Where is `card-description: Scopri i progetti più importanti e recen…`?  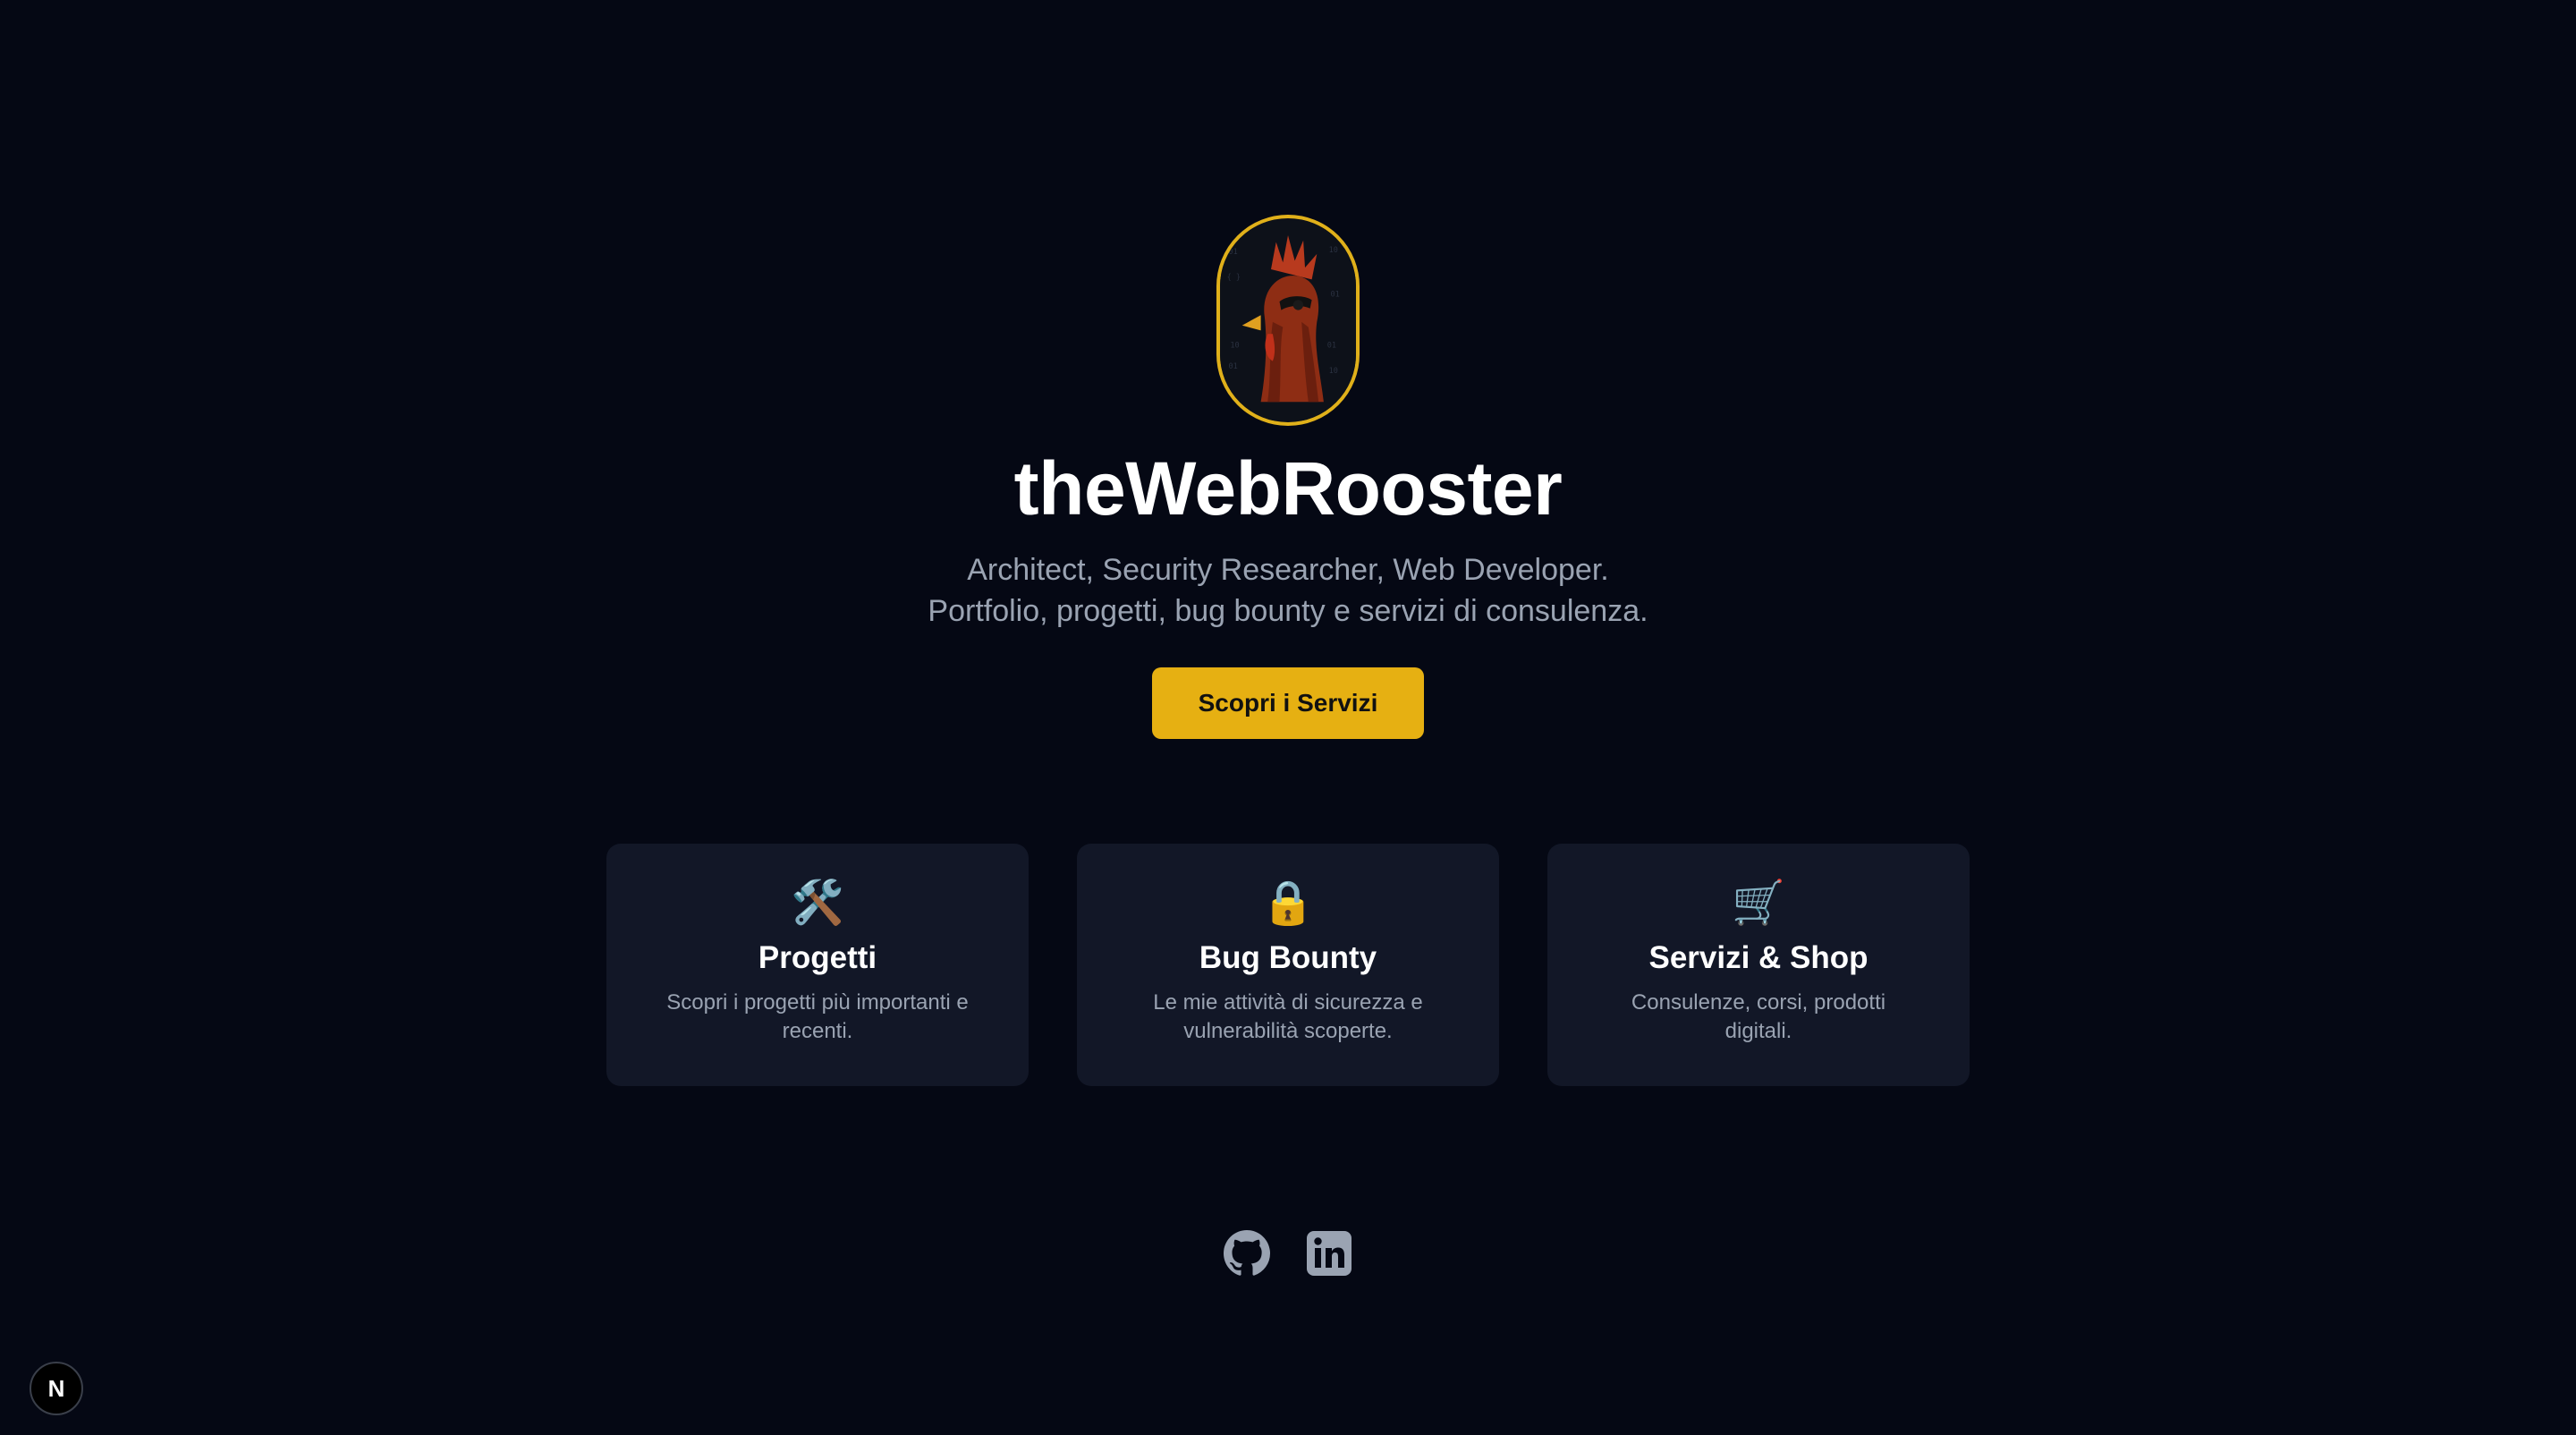
card-description: Scopri i progetti più importanti e recen… is located at coordinates (817, 1016).